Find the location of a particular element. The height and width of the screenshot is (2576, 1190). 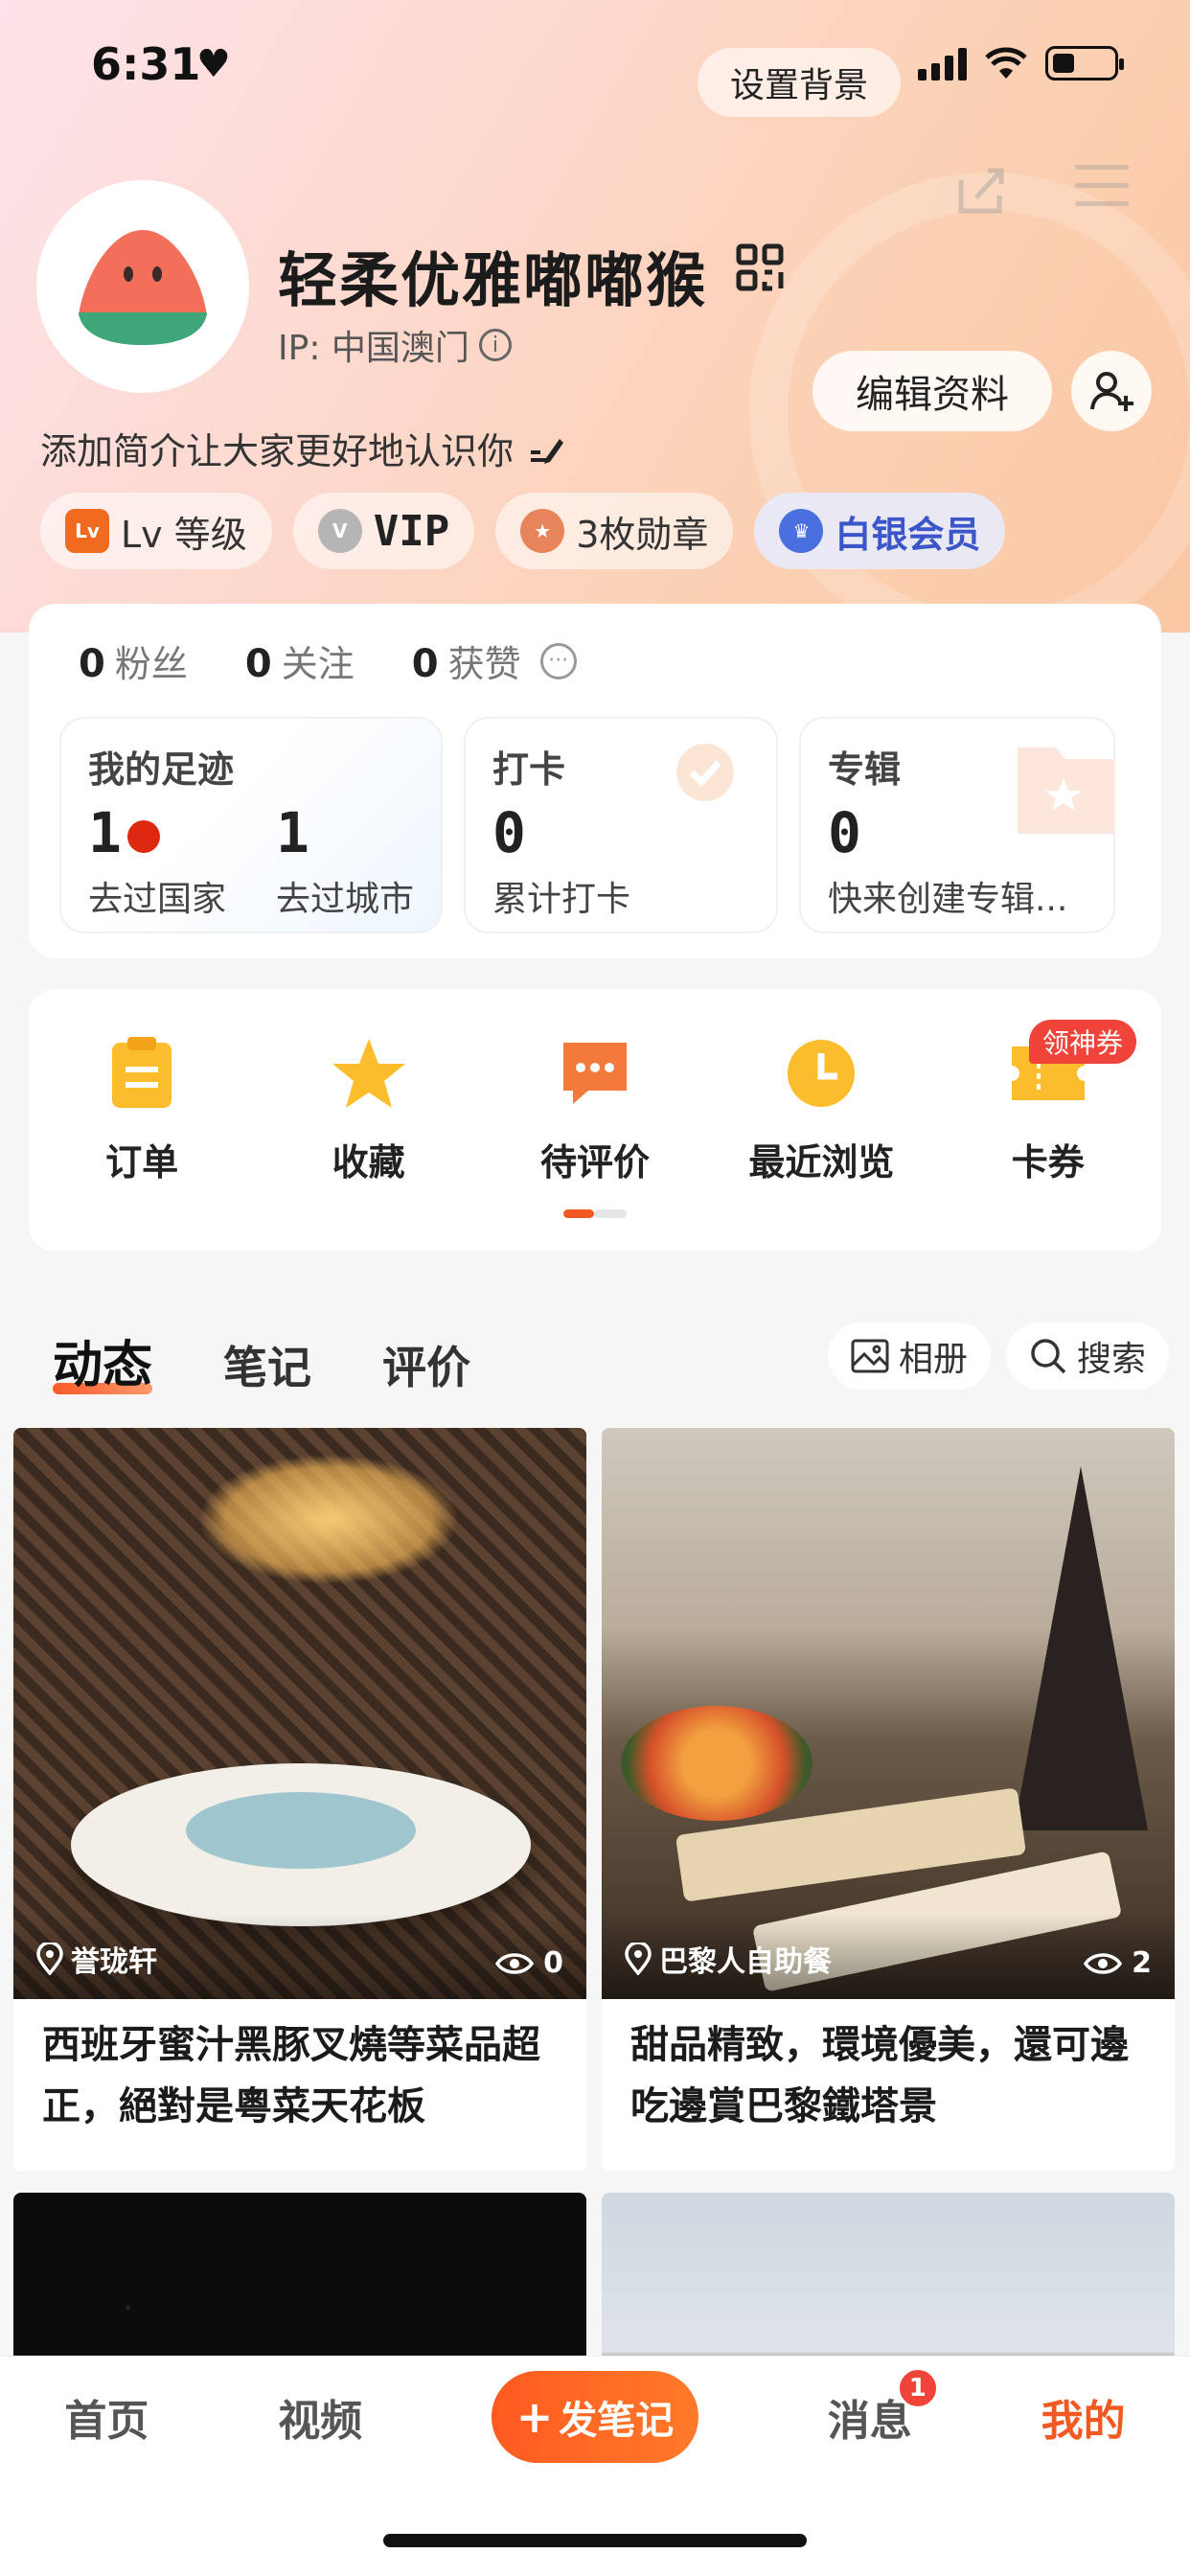

silver-member-icon: ♛ is located at coordinates (802, 531).